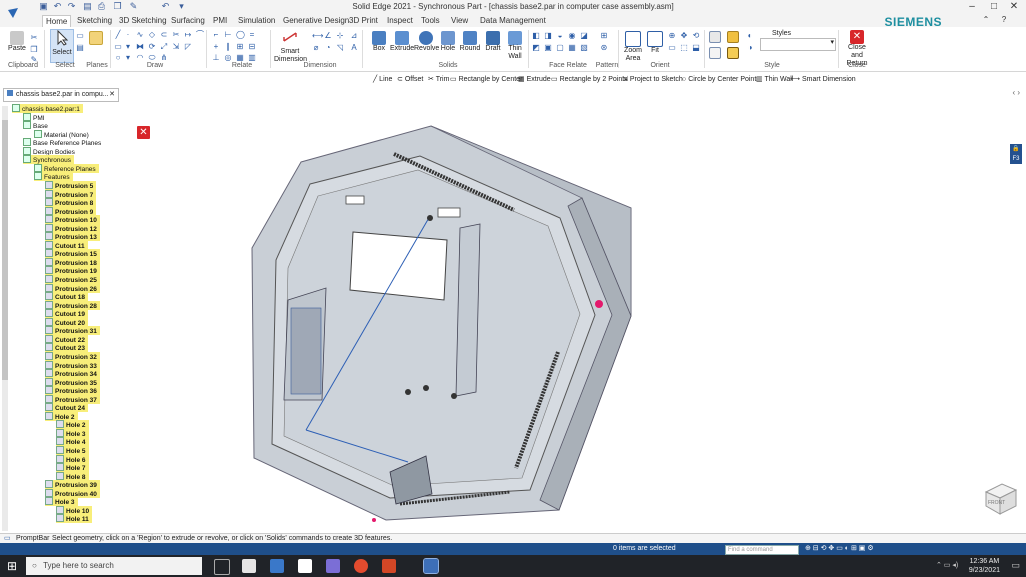  What do you see at coordinates (118, 47) in the screenshot?
I see `rectangle-icon: ▭` at bounding box center [118, 47].